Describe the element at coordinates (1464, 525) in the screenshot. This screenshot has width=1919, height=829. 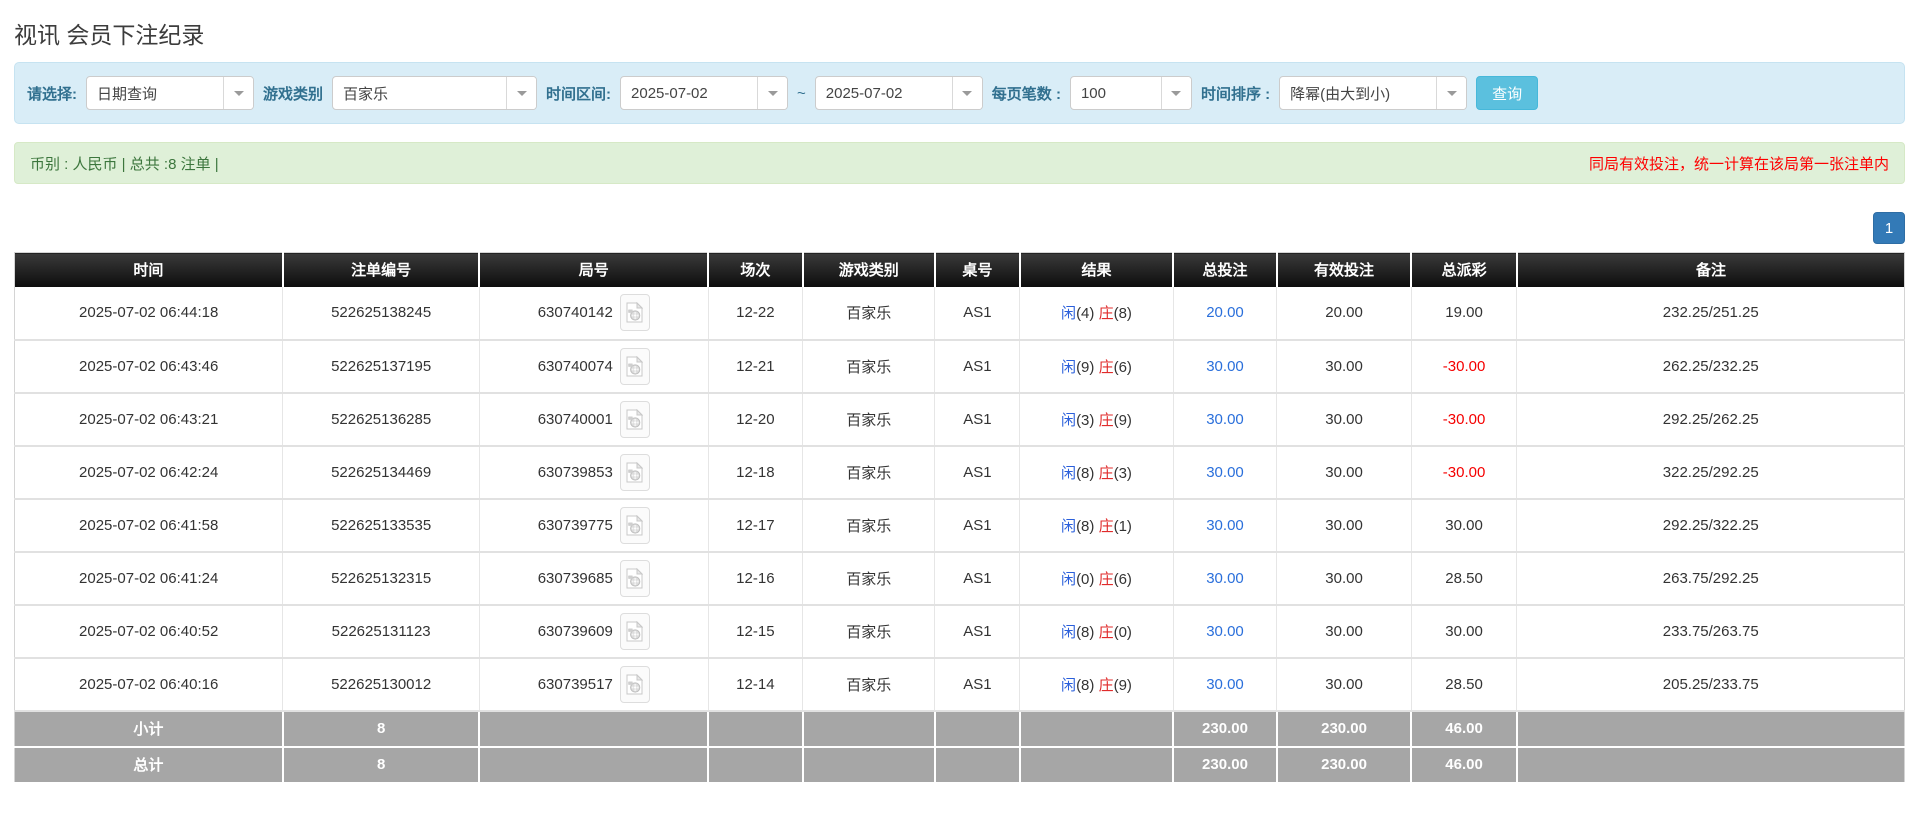
I see `cell-payout: 30.00` at that location.